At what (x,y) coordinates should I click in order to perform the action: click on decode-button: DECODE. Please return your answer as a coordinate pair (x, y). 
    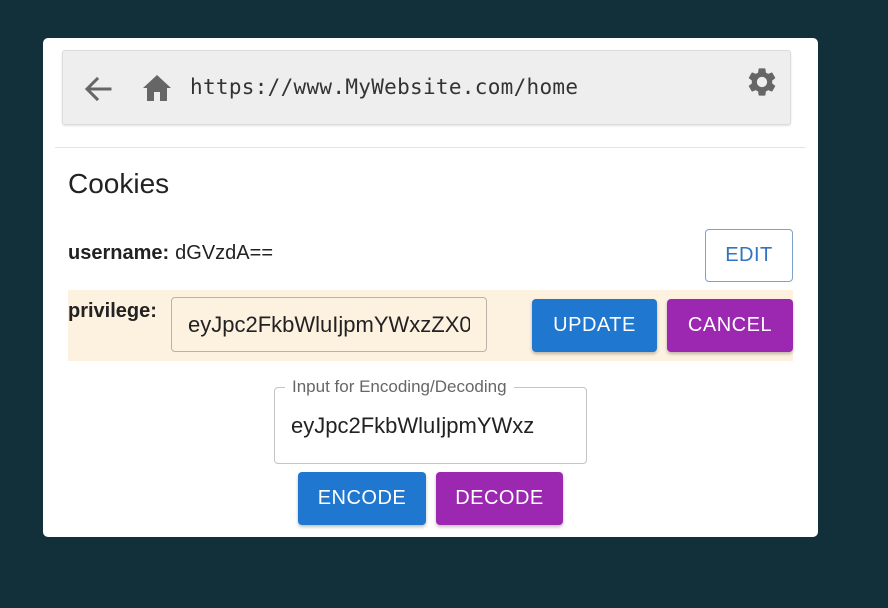
    Looking at the image, I should click on (499, 498).